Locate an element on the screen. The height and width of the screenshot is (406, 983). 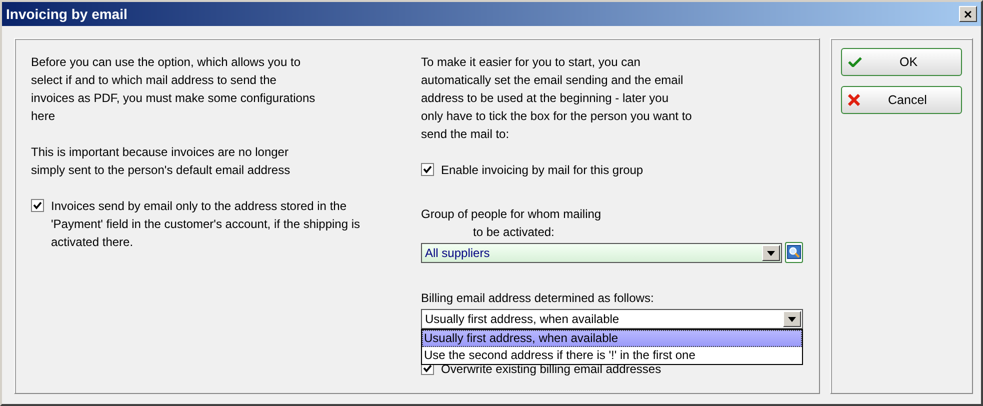
checkbox-label: Enable invoicing by mail for this group is located at coordinates (542, 170).